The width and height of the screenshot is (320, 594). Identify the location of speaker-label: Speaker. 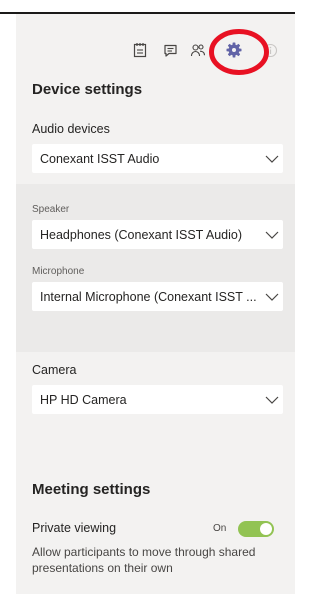
(51, 209).